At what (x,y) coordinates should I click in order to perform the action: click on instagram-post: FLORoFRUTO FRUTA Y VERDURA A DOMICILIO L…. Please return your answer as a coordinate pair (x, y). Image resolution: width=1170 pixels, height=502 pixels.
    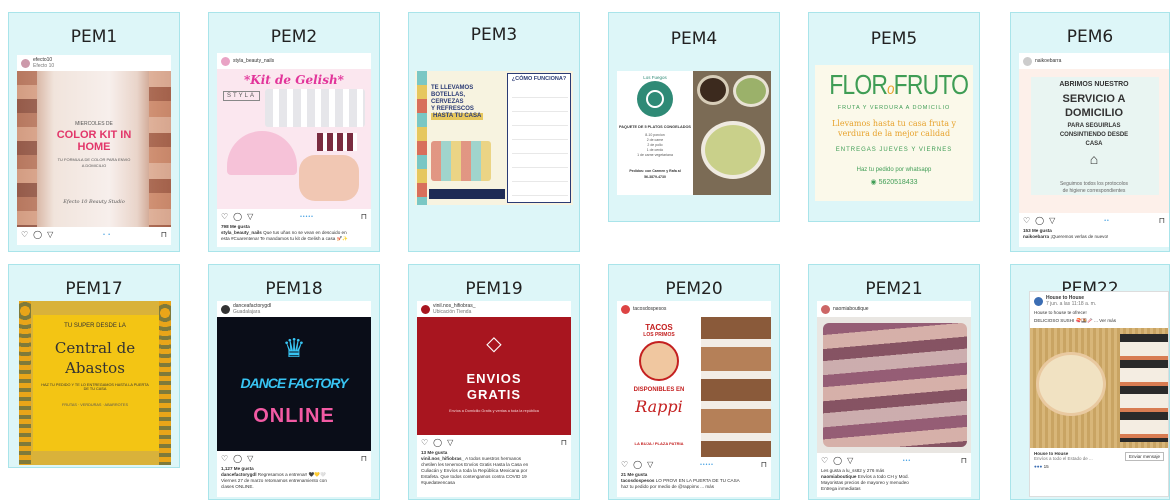
    Looking at the image, I should click on (894, 133).